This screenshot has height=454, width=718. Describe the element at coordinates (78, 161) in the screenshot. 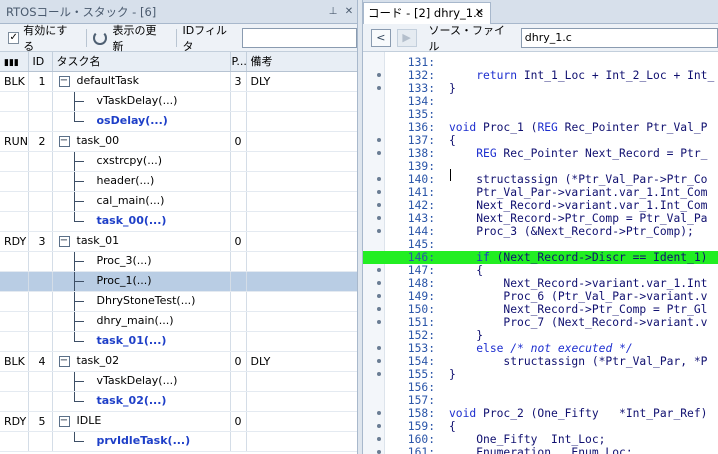

I see `tree-line` at that location.